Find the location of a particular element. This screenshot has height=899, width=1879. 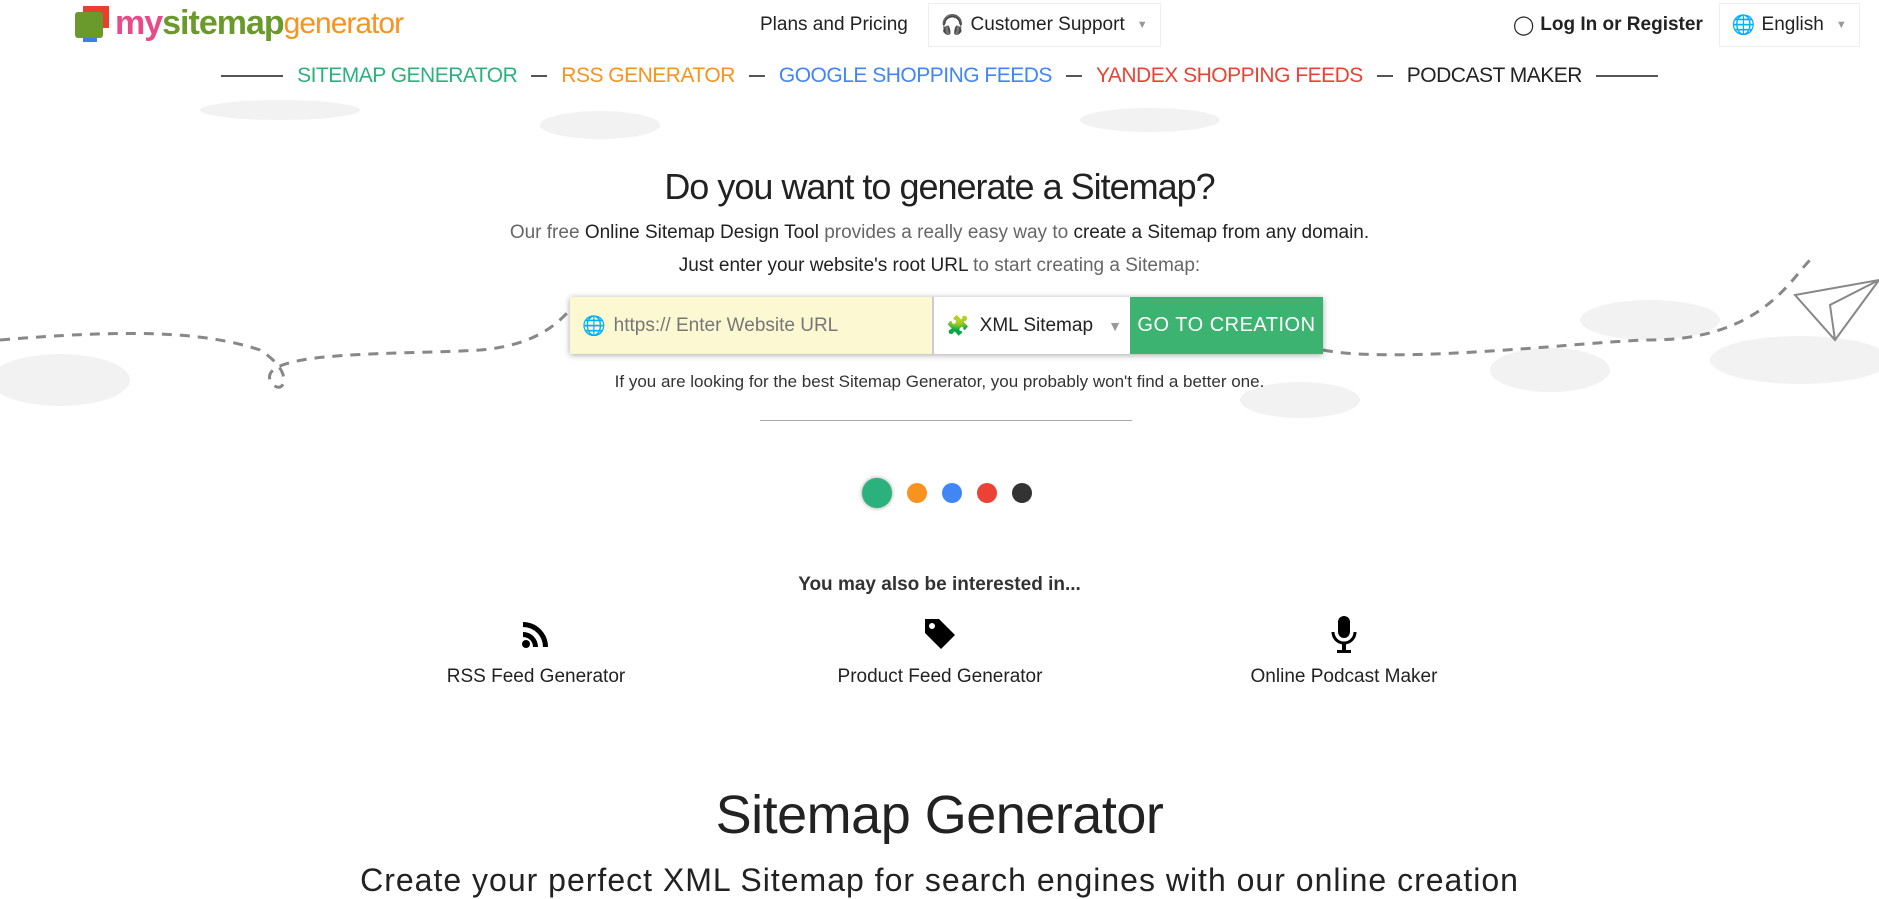

product-feed-generator-link: Product Feed Generator is located at coordinates (940, 650).